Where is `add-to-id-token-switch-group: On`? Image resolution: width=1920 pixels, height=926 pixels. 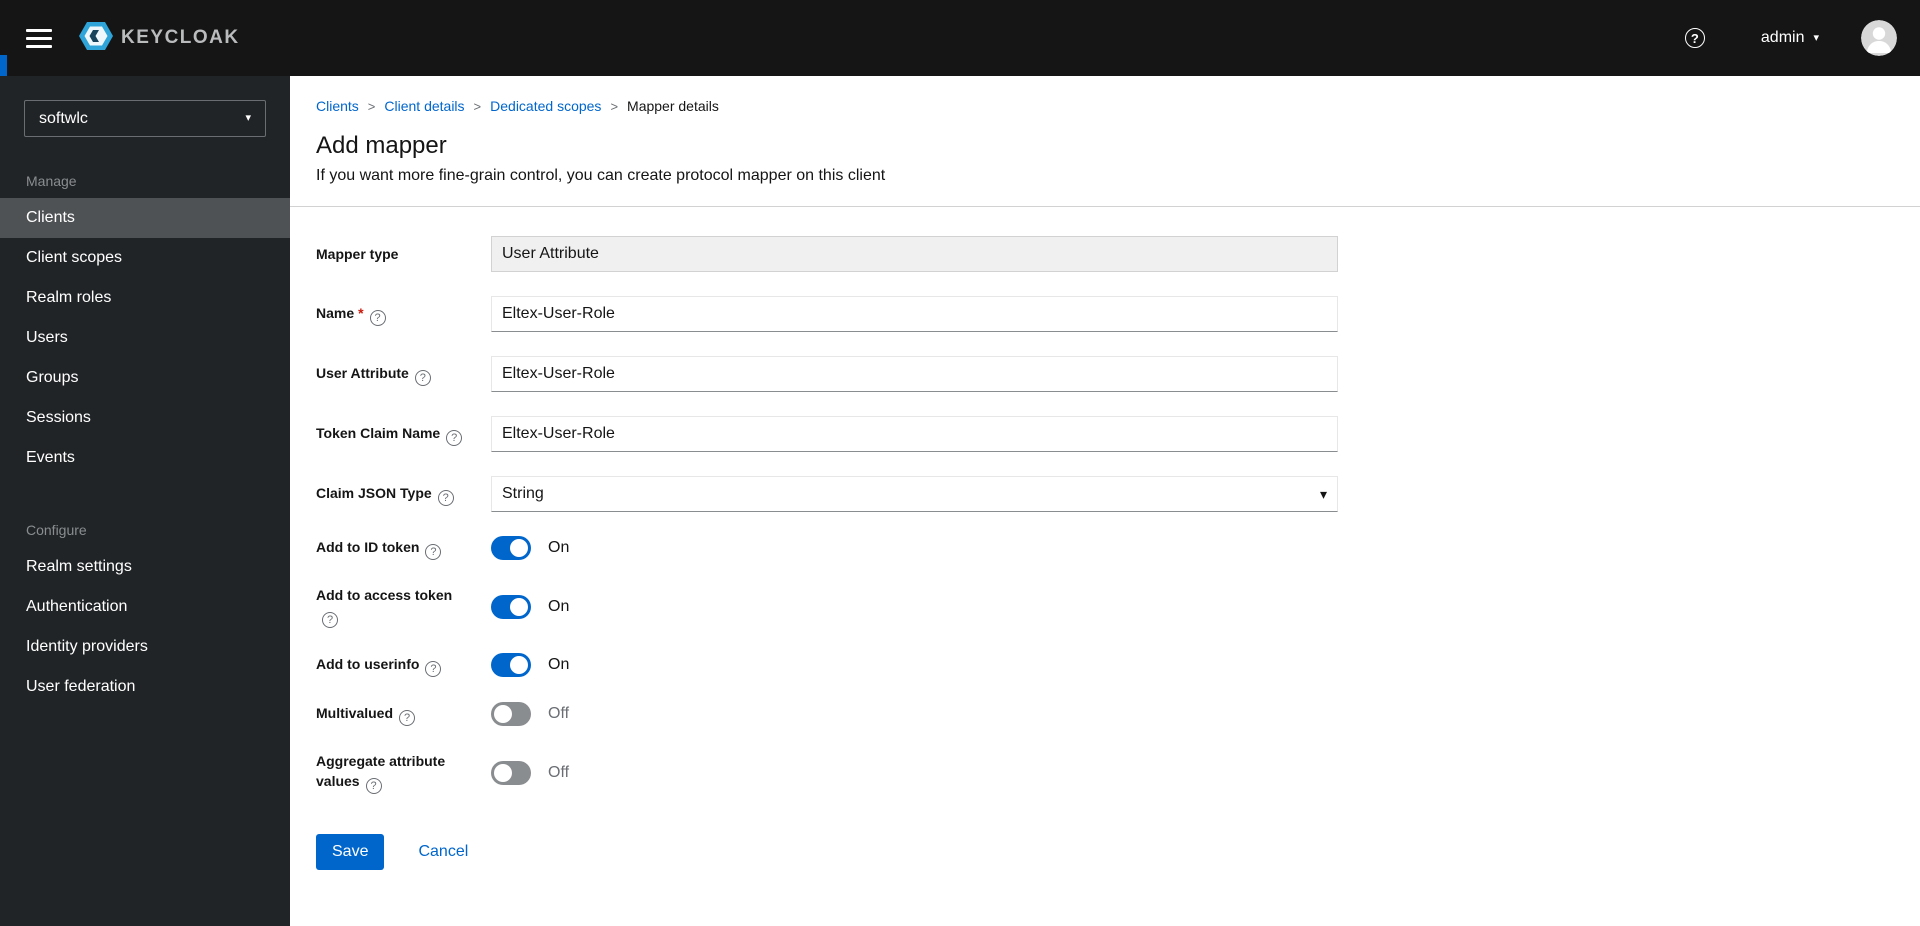
add-to-id-token-switch-group: On is located at coordinates (530, 548).